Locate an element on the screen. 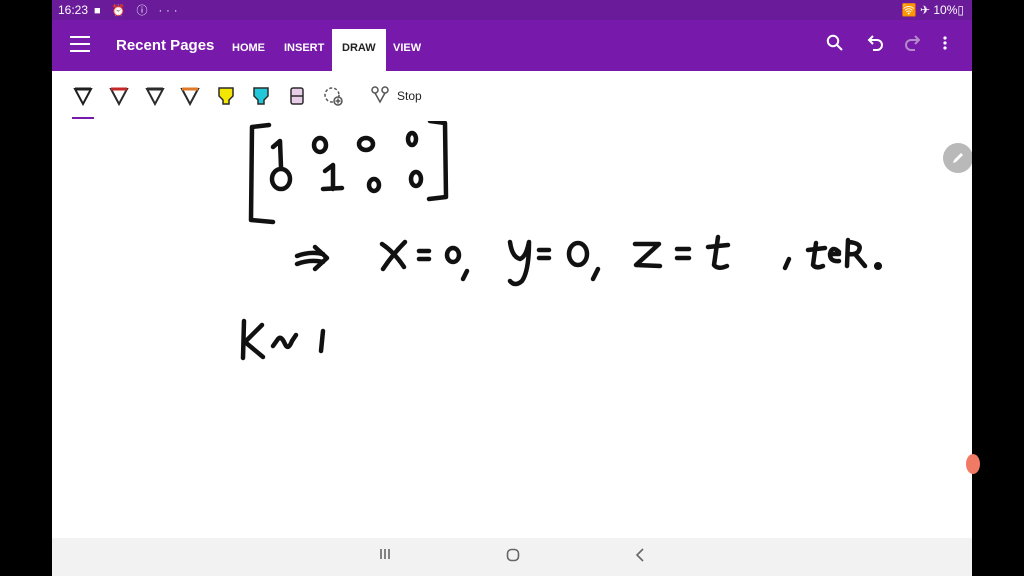  eraser-icon is located at coordinates (297, 96).